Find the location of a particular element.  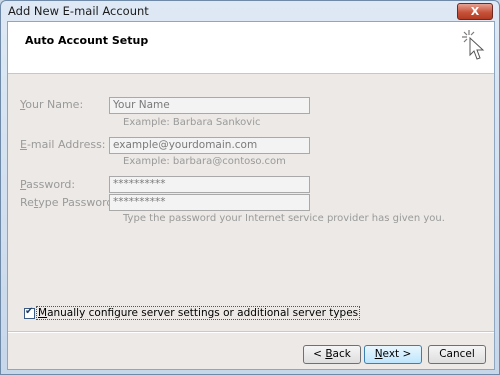

cursor-sparkle-icon is located at coordinates (473, 45).